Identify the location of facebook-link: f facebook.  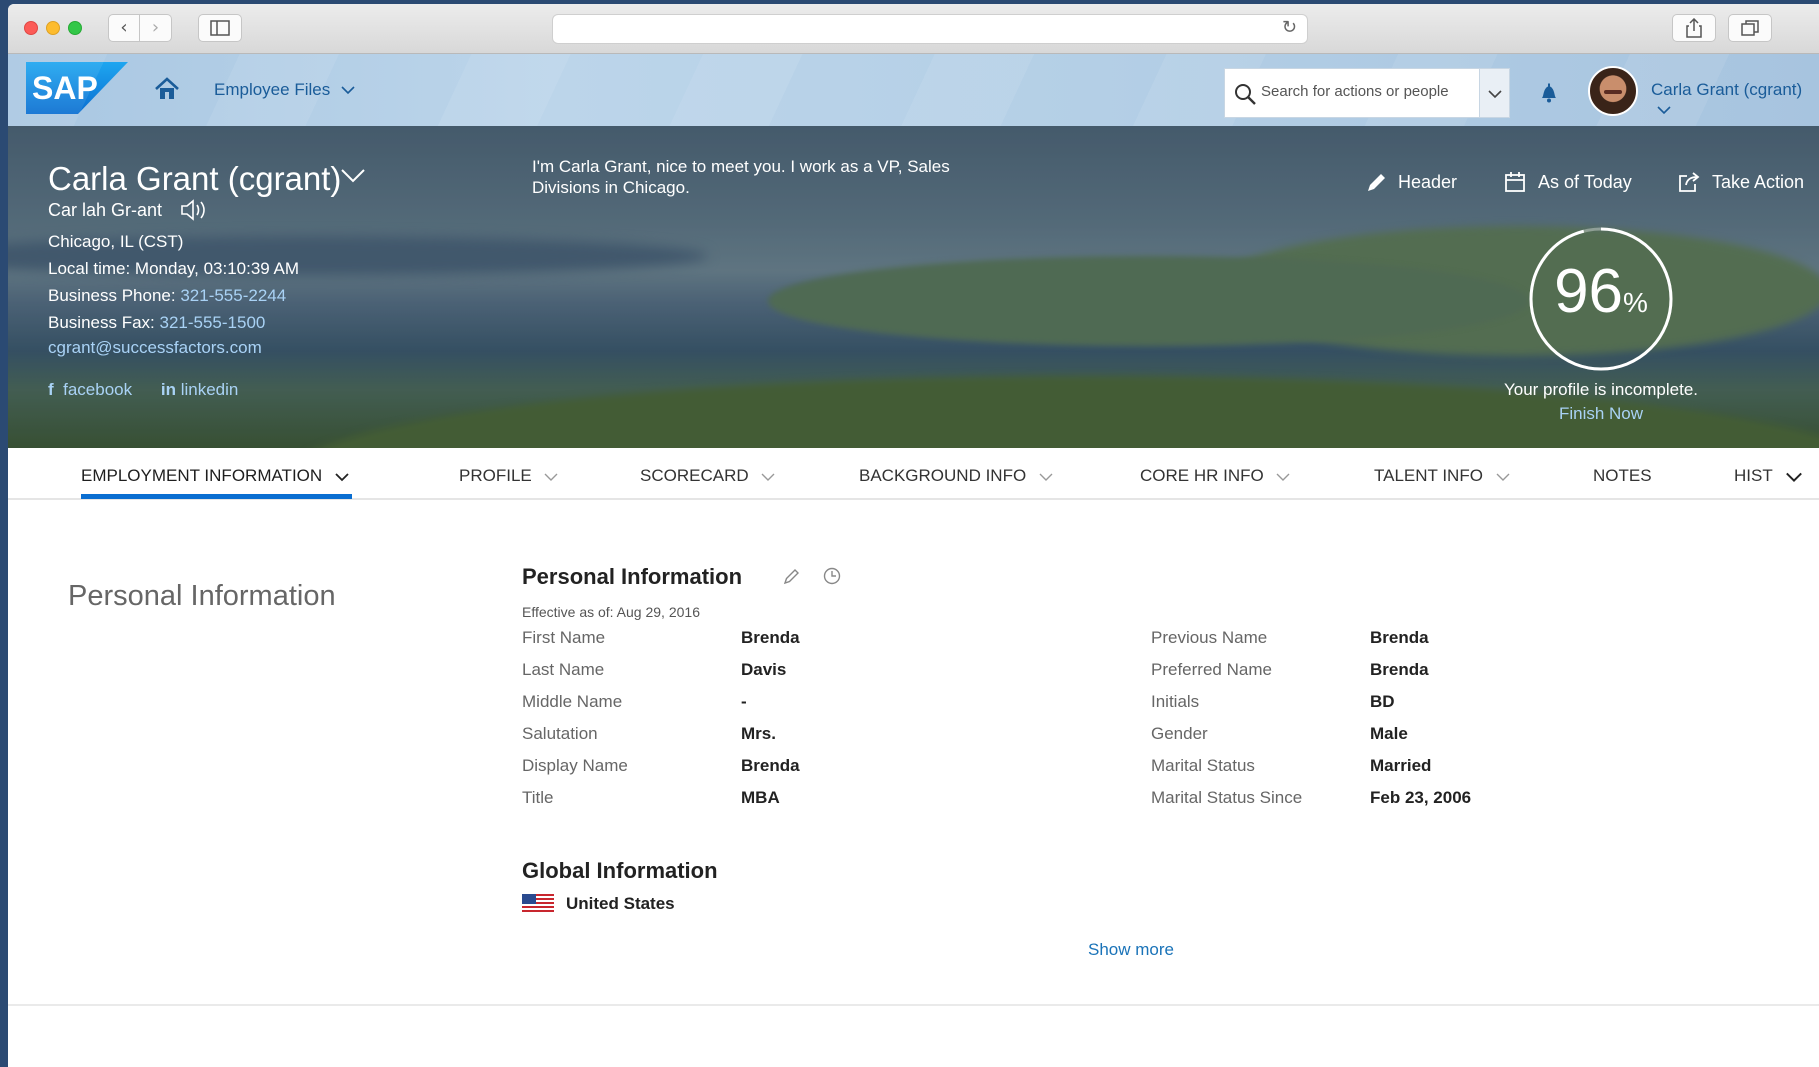
(96, 389).